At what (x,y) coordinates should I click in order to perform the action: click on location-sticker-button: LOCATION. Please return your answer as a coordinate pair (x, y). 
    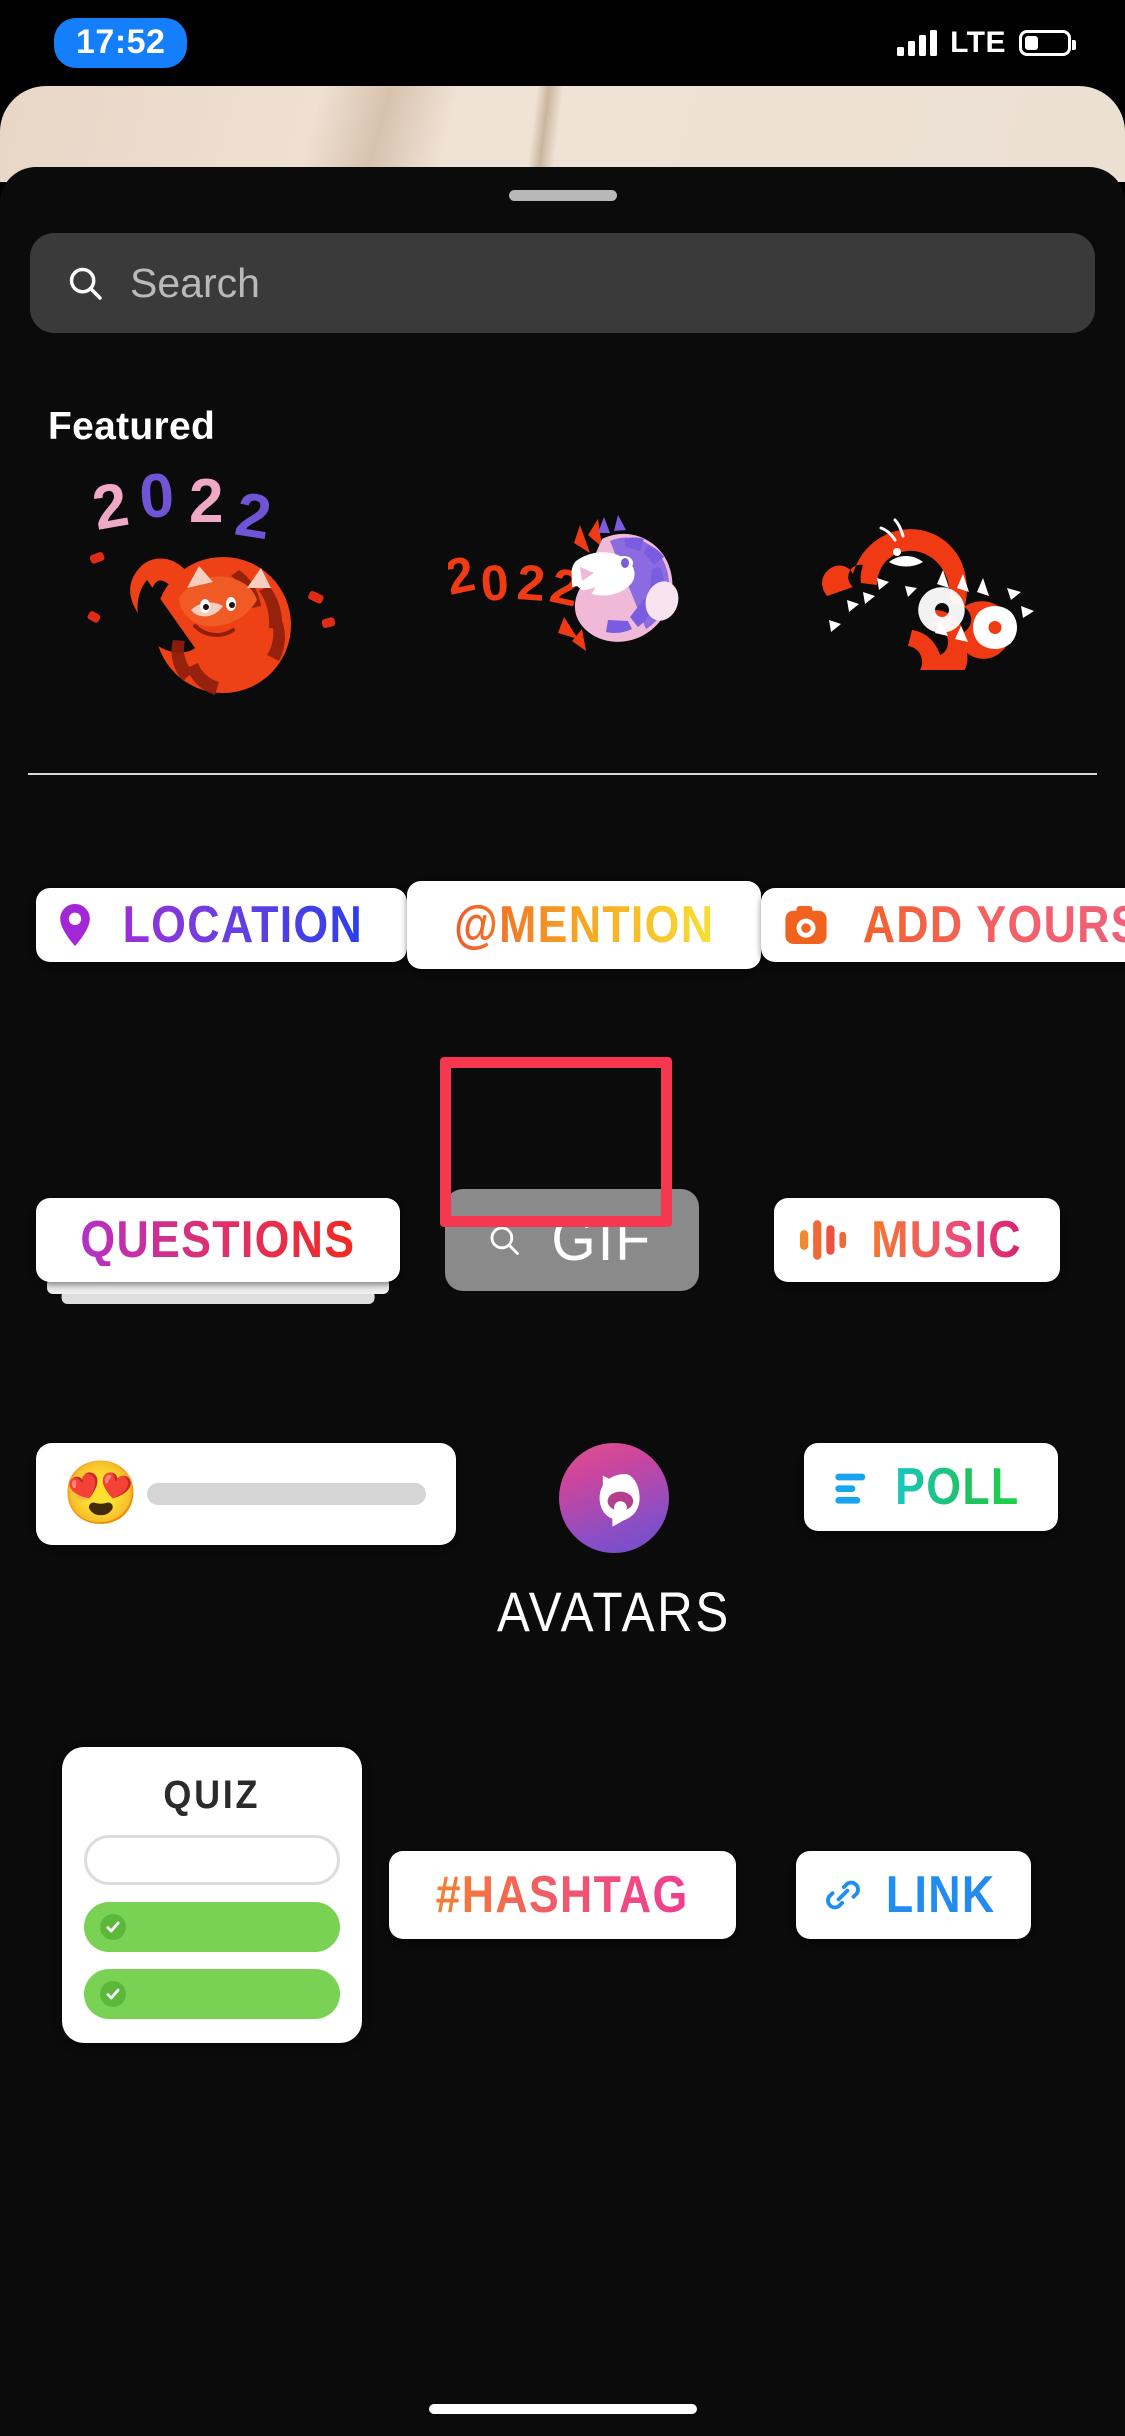
    Looking at the image, I should click on (221, 925).